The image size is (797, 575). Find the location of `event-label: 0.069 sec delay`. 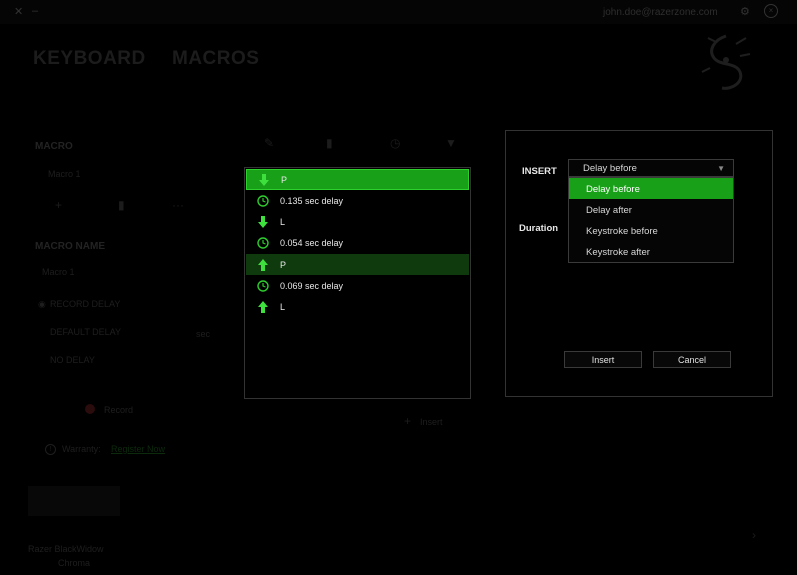

event-label: 0.069 sec delay is located at coordinates (312, 285).